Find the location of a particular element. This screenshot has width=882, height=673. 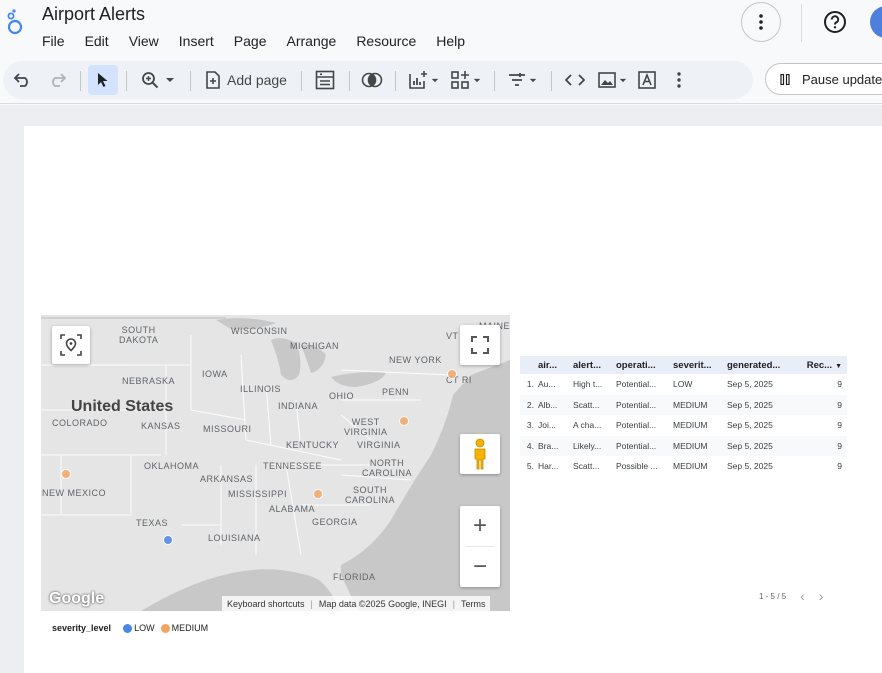

map-label-united-states: United States is located at coordinates (122, 406).